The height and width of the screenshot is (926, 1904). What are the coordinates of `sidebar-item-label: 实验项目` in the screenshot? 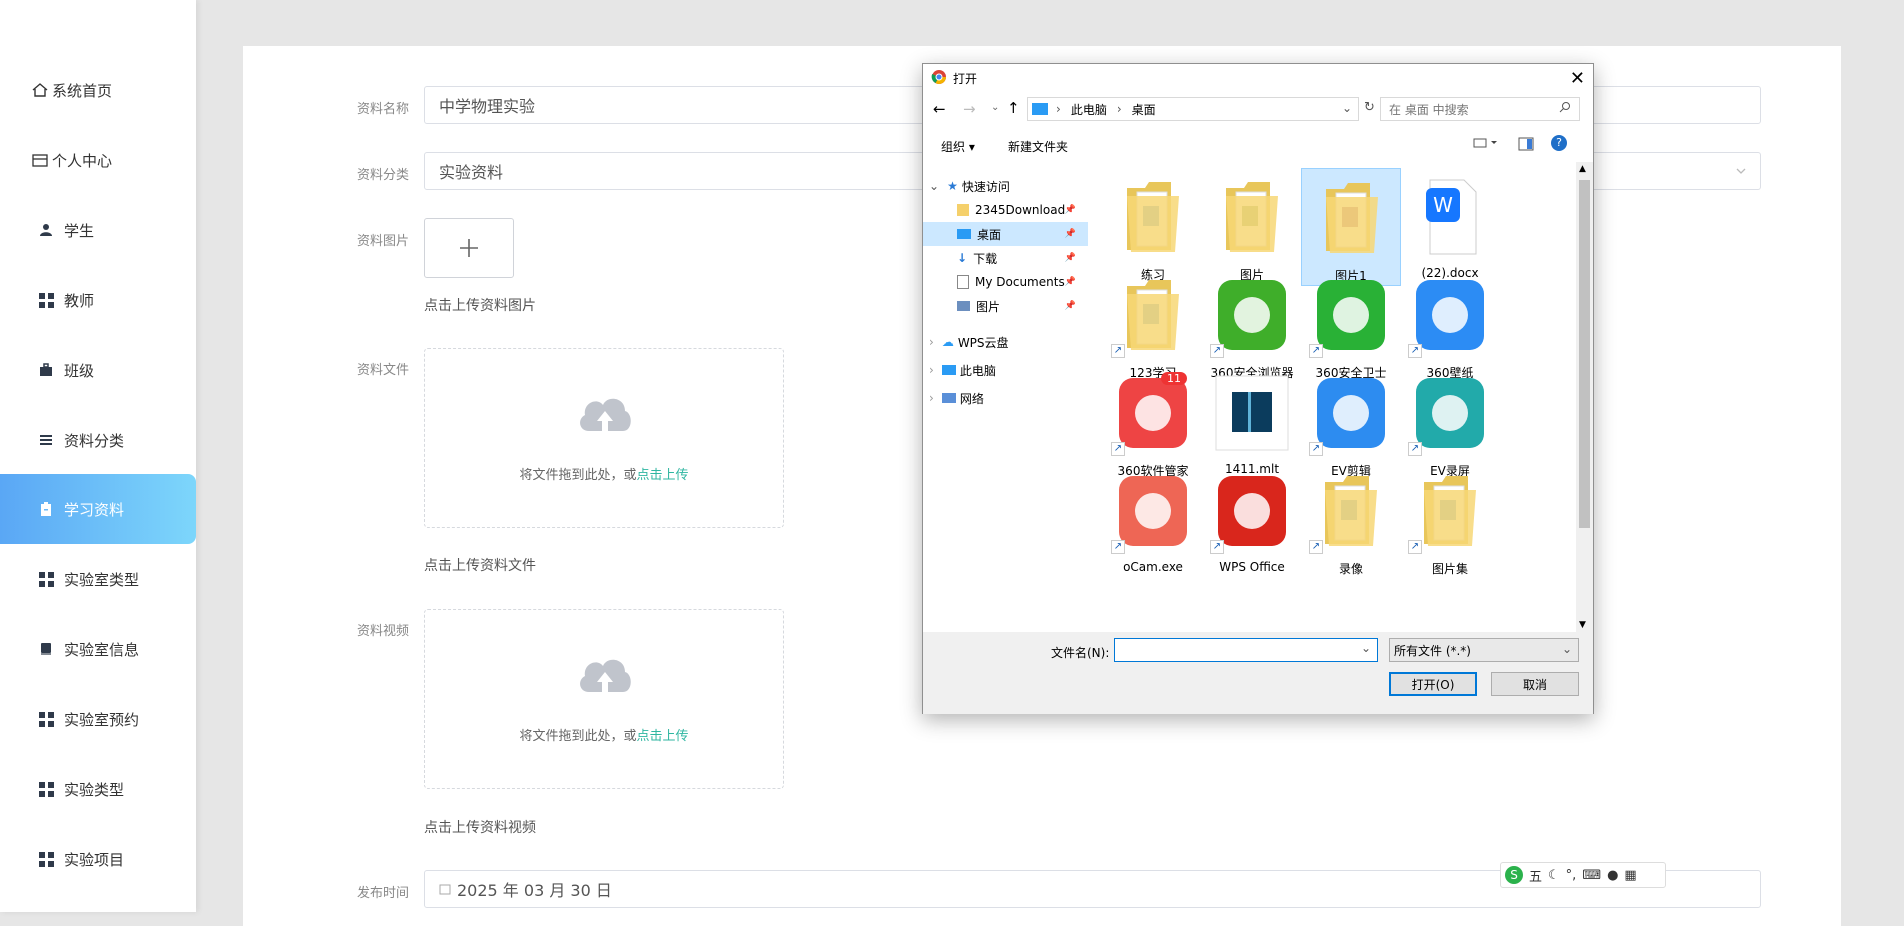 It's located at (94, 859).